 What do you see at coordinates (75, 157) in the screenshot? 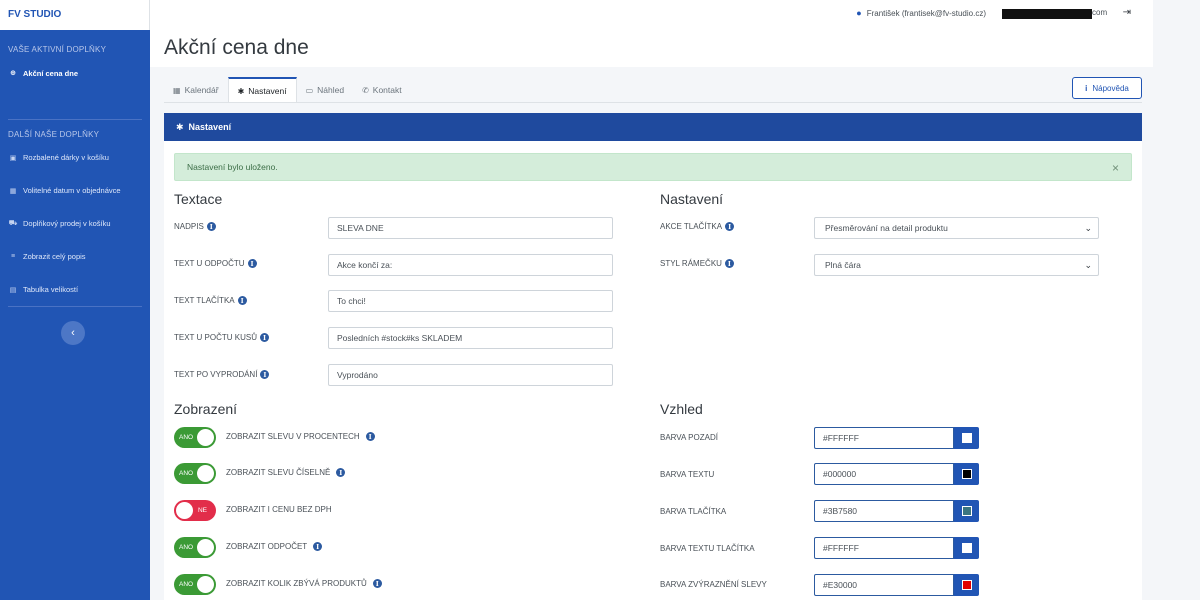
I see `sidebar-item-rozbalene-darky: ▣ Rozbalené dárky v košíku` at bounding box center [75, 157].